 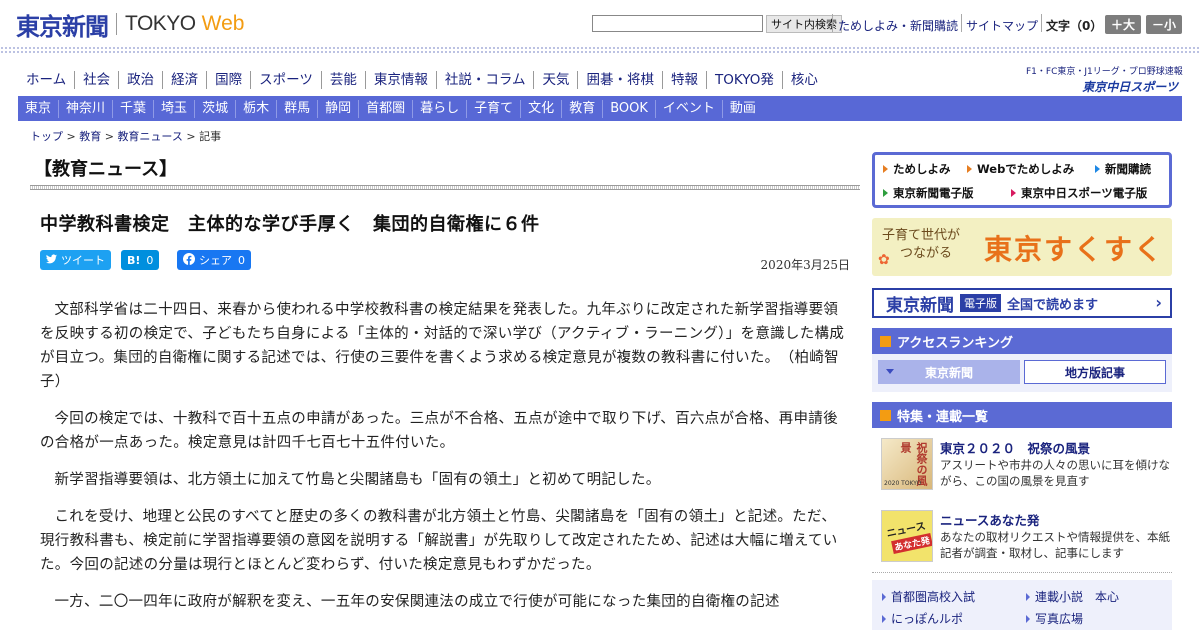 I want to click on ranking-tab-tokyo-label: 東京新聞, so click(x=948, y=372).